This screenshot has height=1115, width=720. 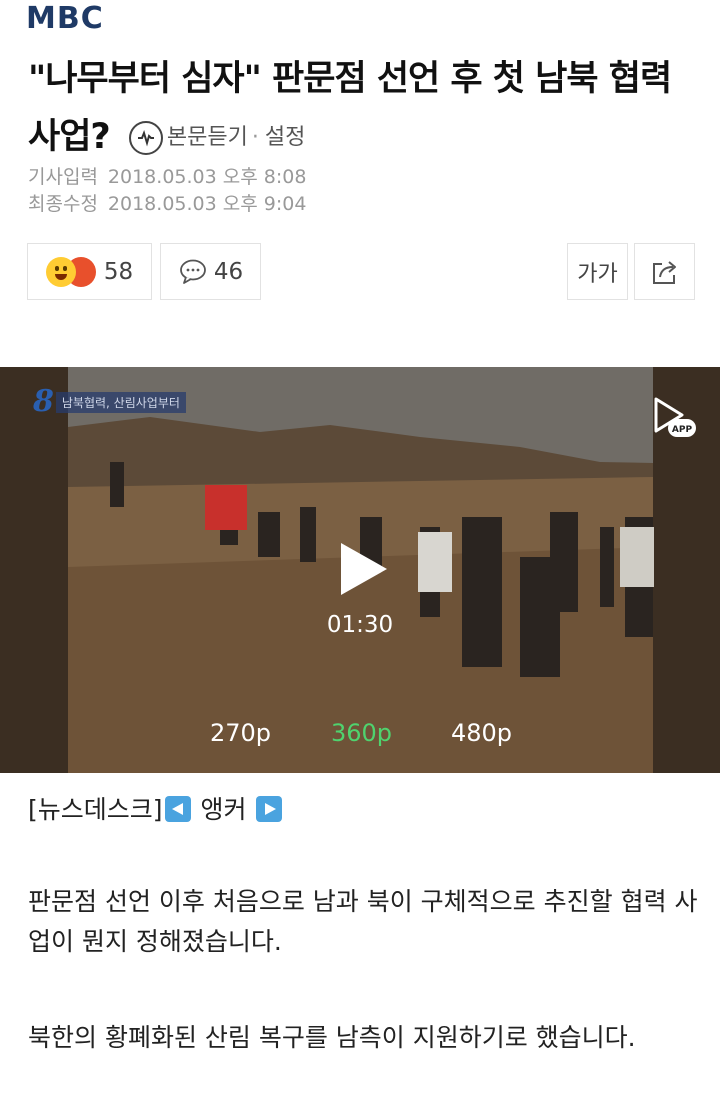 I want to click on logo-text: MBC, so click(x=65, y=18).